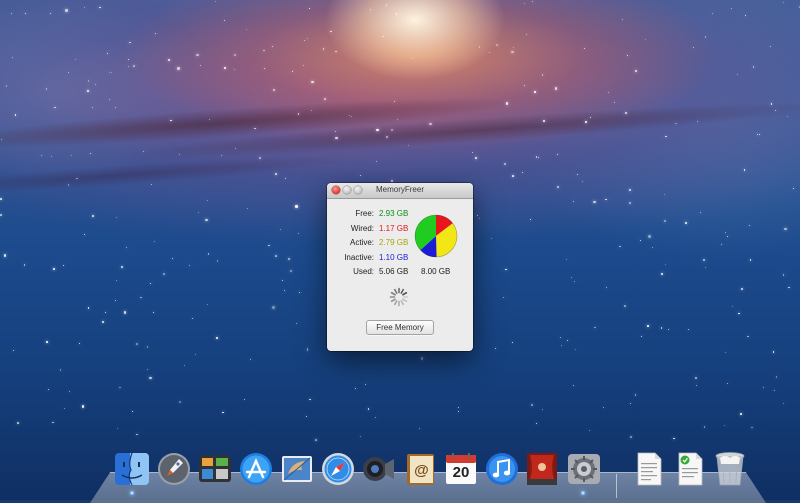  What do you see at coordinates (730, 469) in the screenshot?
I see `trash-icon` at bounding box center [730, 469].